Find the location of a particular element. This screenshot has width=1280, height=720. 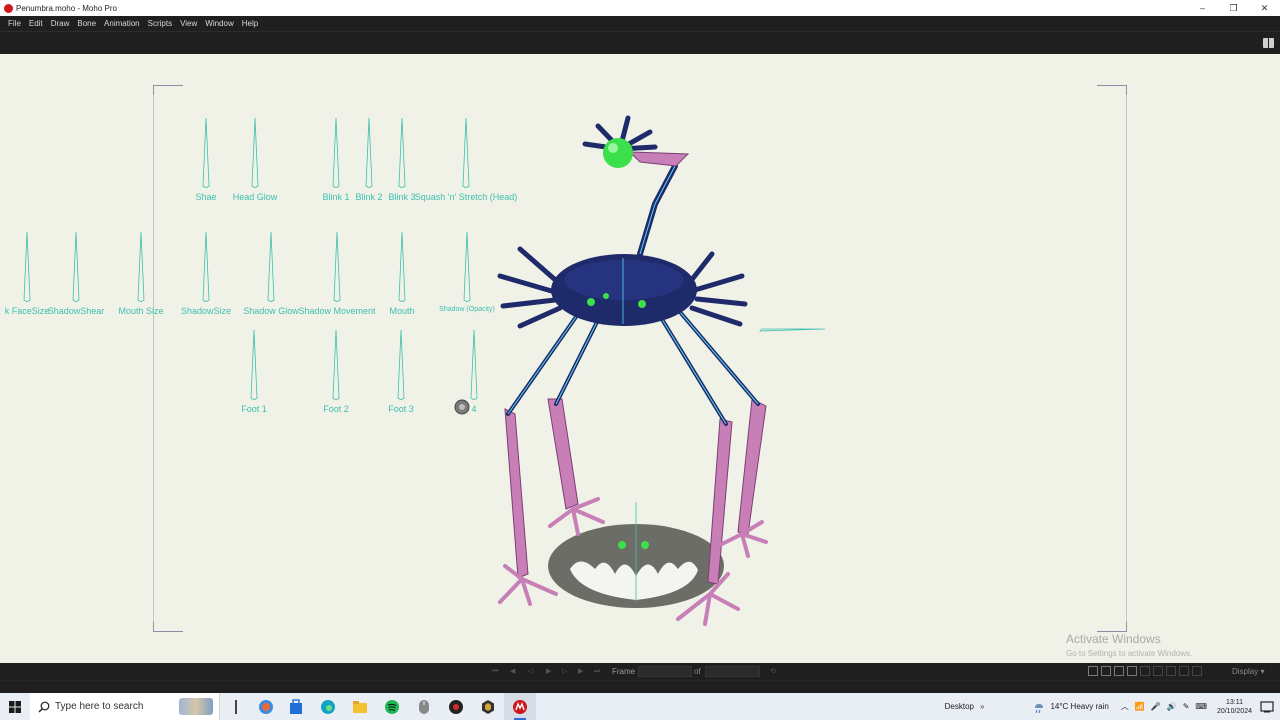

menu-help: Help is located at coordinates (250, 23).